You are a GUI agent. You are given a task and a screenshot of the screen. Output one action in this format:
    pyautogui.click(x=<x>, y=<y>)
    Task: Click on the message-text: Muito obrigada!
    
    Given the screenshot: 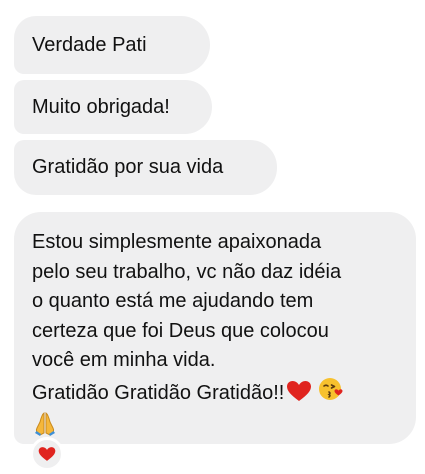 What is the action you would take?
    pyautogui.click(x=101, y=106)
    